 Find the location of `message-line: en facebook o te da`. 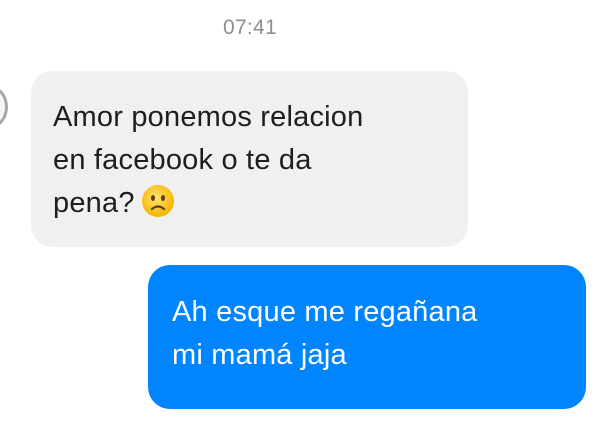

message-line: en facebook o te da is located at coordinates (182, 160).